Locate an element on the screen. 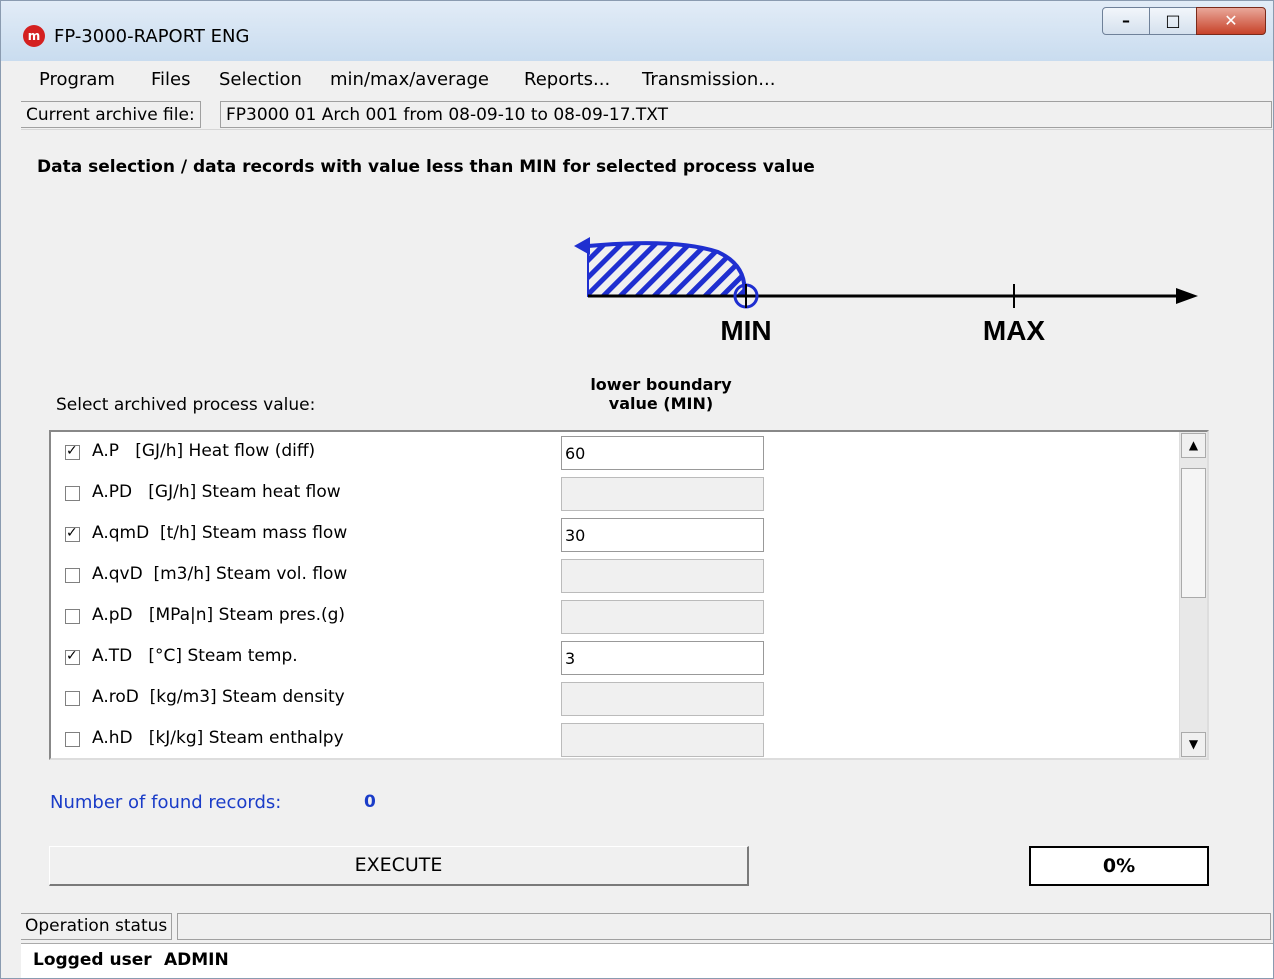  left-arrowhead is located at coordinates (582, 246).